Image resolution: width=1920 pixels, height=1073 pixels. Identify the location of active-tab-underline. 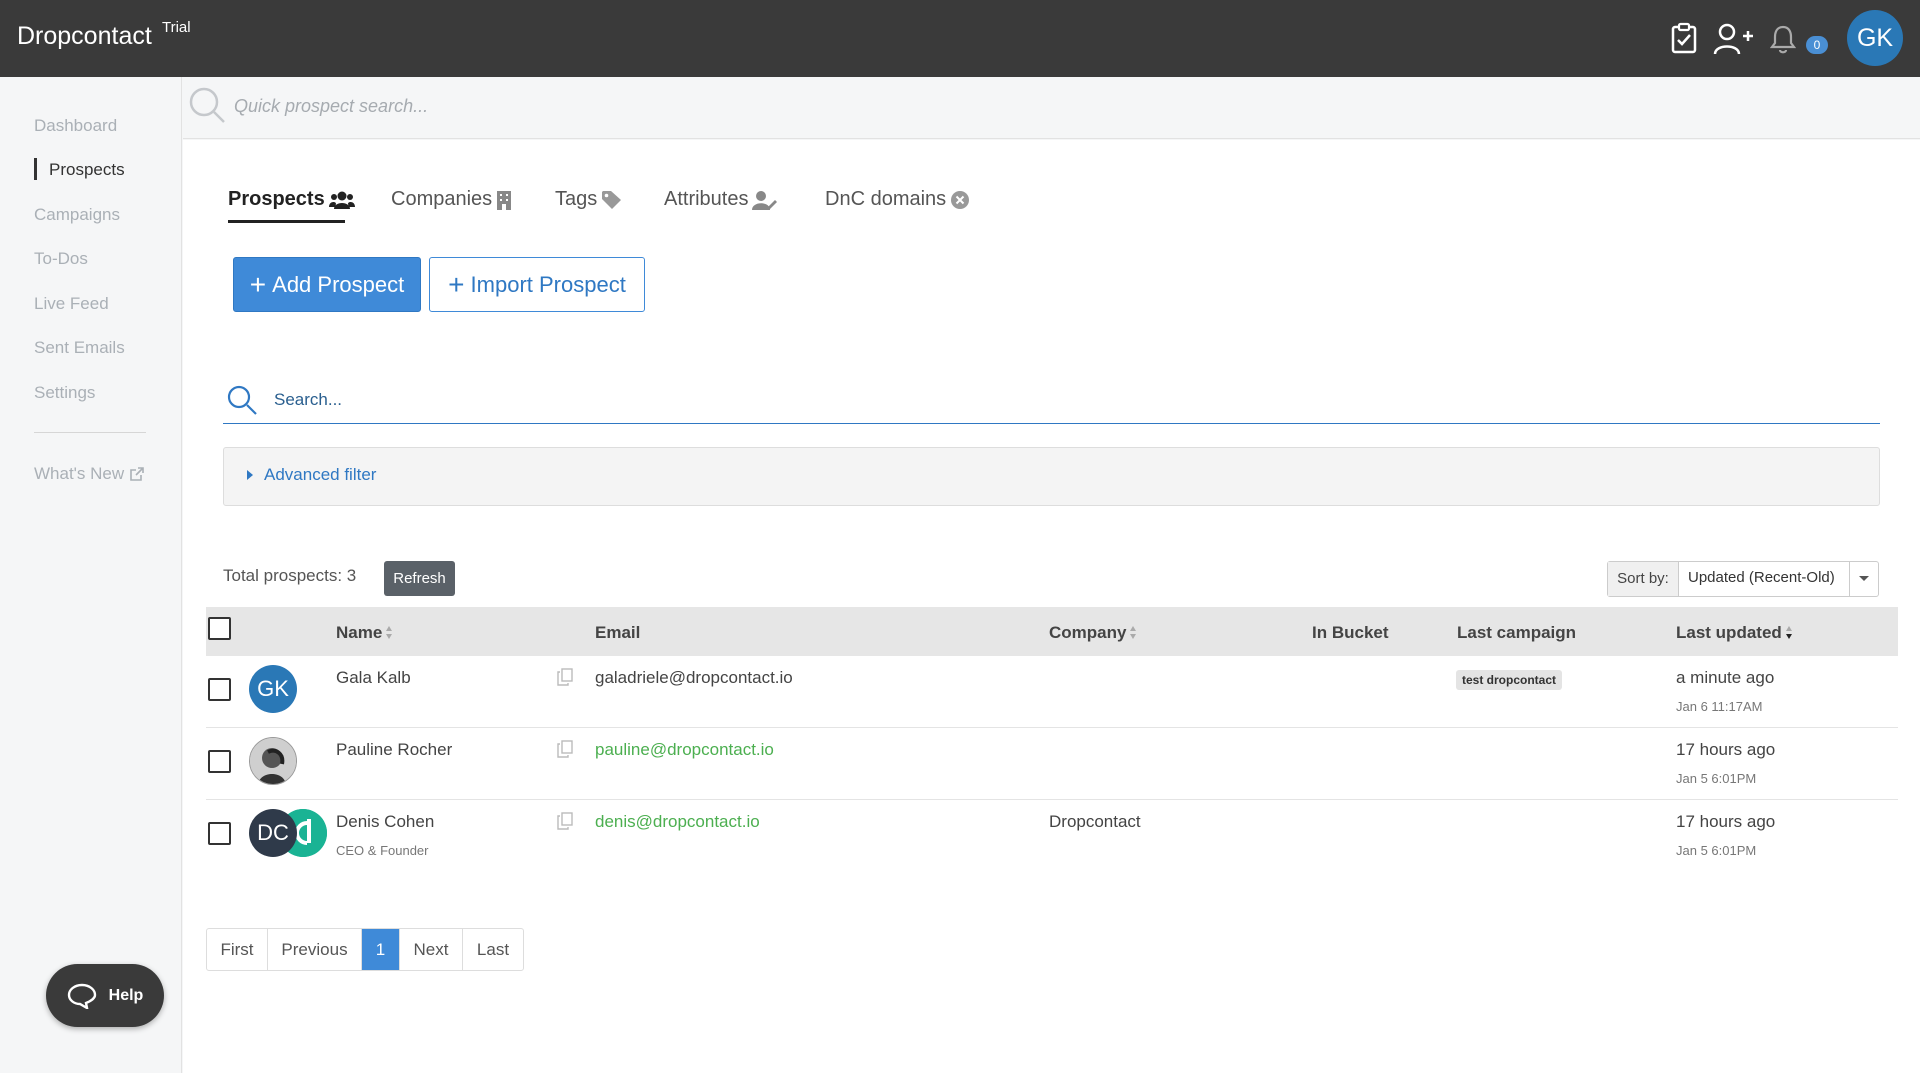
(286, 221).